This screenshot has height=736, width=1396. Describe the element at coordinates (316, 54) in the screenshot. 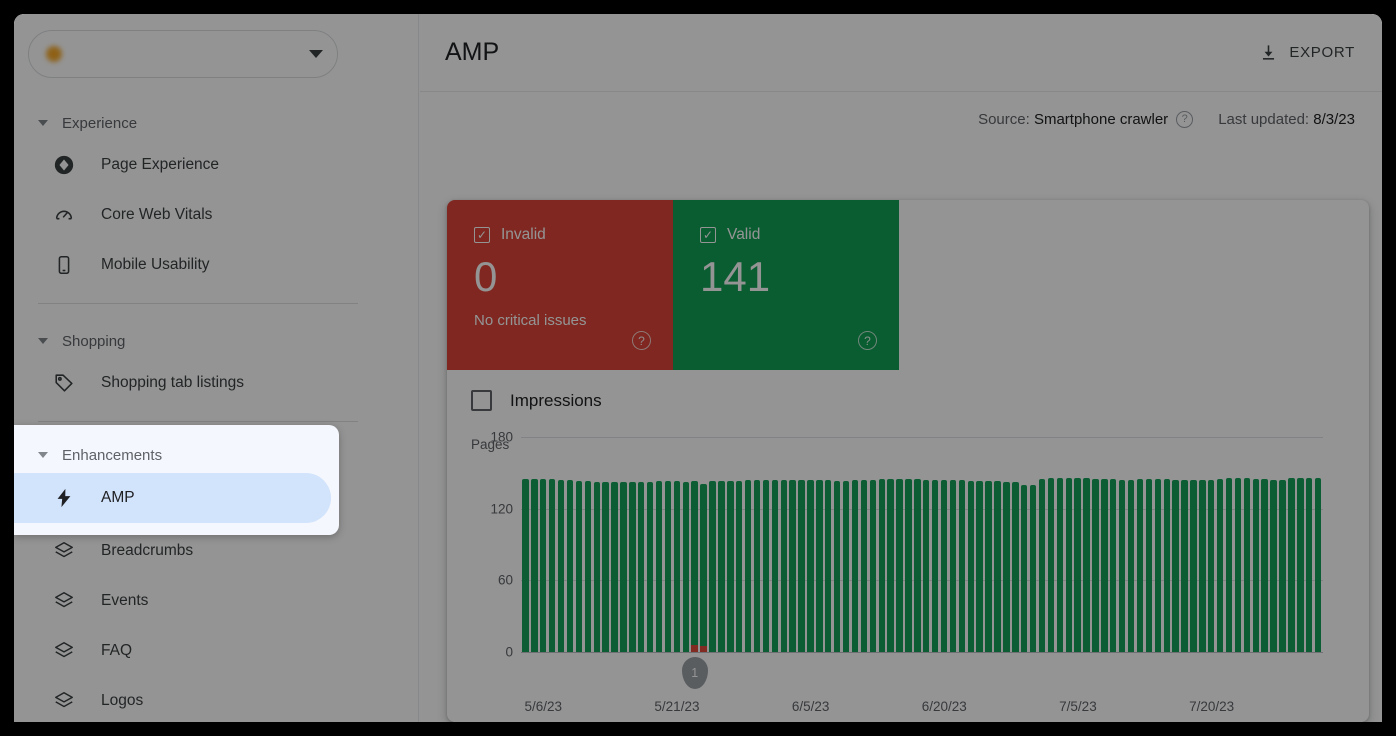

I see `chevron-down-icon` at that location.